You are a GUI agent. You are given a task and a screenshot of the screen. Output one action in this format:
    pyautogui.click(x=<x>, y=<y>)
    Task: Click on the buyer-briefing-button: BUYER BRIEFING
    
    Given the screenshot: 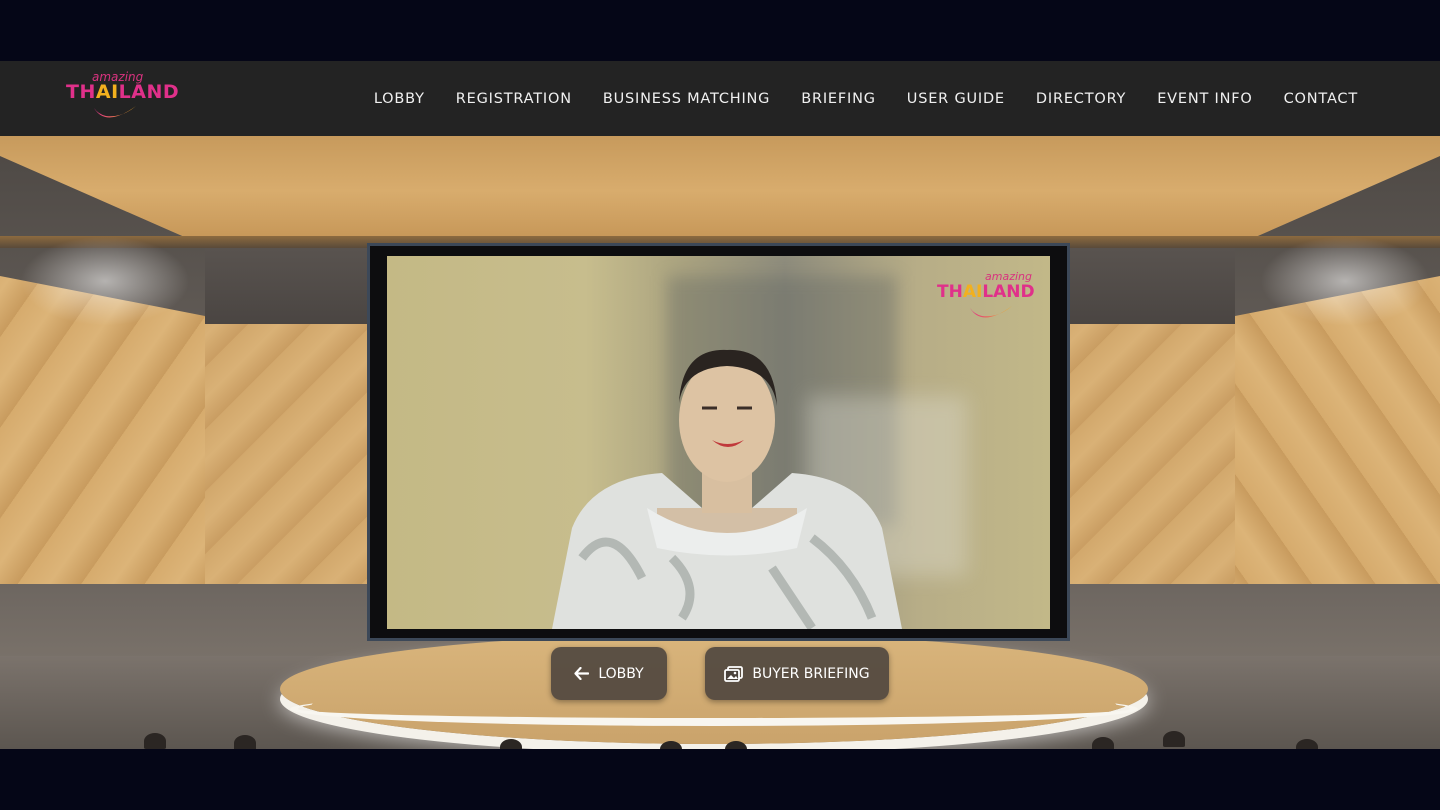 What is the action you would take?
    pyautogui.click(x=797, y=673)
    